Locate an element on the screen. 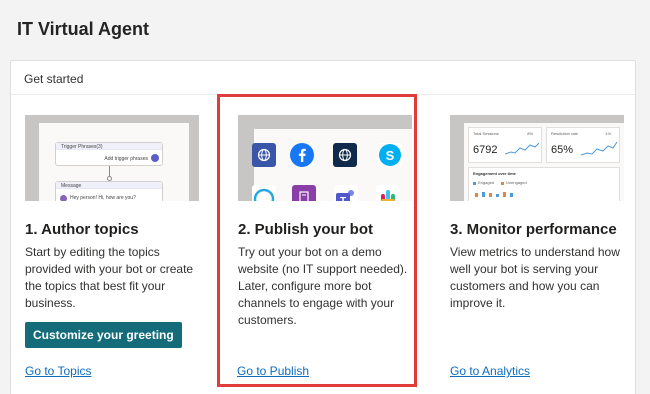 This screenshot has width=650, height=394. total-sessions-card: Total Sessions 8% 6792 is located at coordinates (505, 145).